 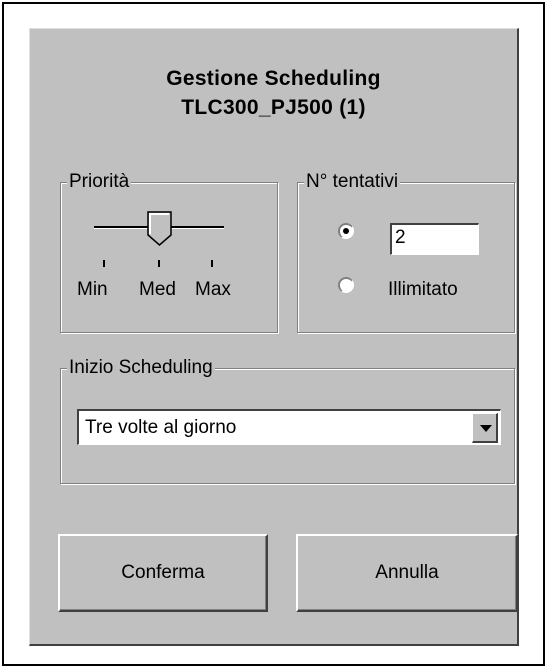 I want to click on tick-max, so click(x=212, y=263).